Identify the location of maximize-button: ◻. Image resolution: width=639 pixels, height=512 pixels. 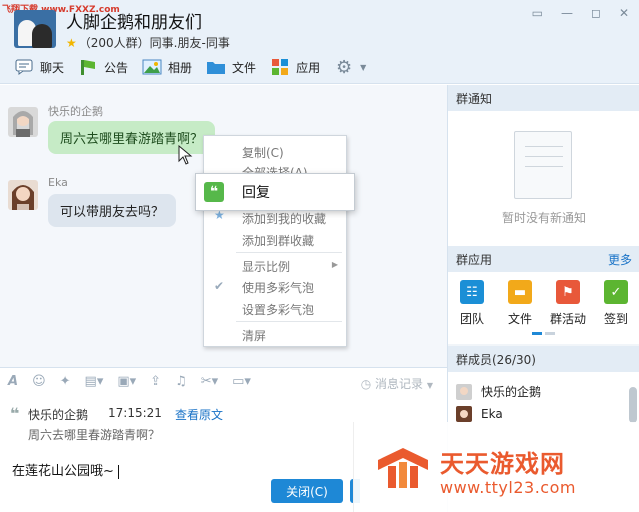
(596, 13).